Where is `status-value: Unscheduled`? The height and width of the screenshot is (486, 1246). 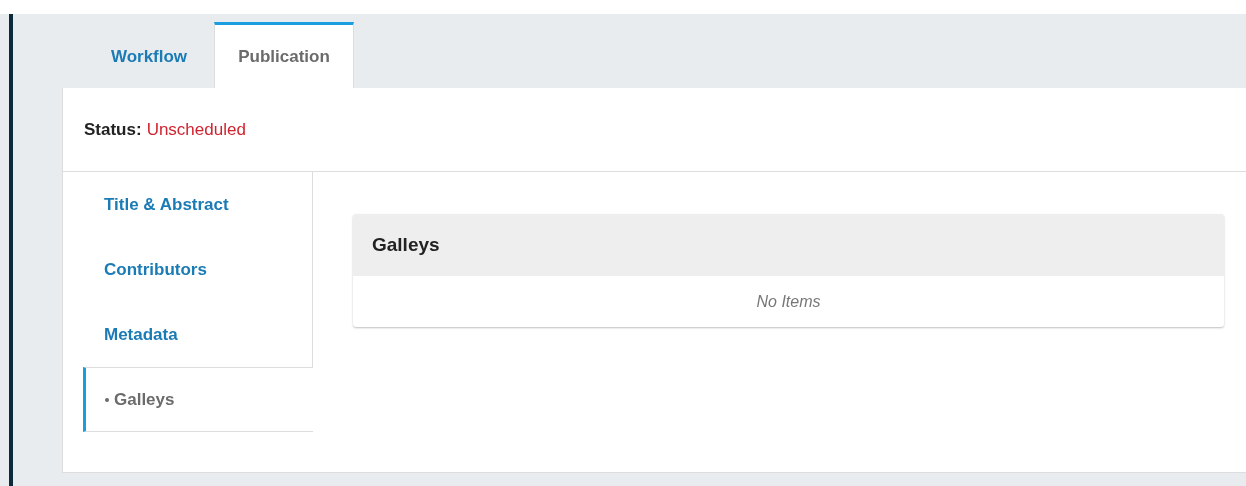
status-value: Unscheduled is located at coordinates (196, 129).